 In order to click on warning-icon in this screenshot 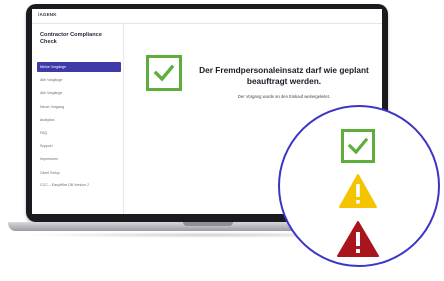, I will do `click(358, 193)`.